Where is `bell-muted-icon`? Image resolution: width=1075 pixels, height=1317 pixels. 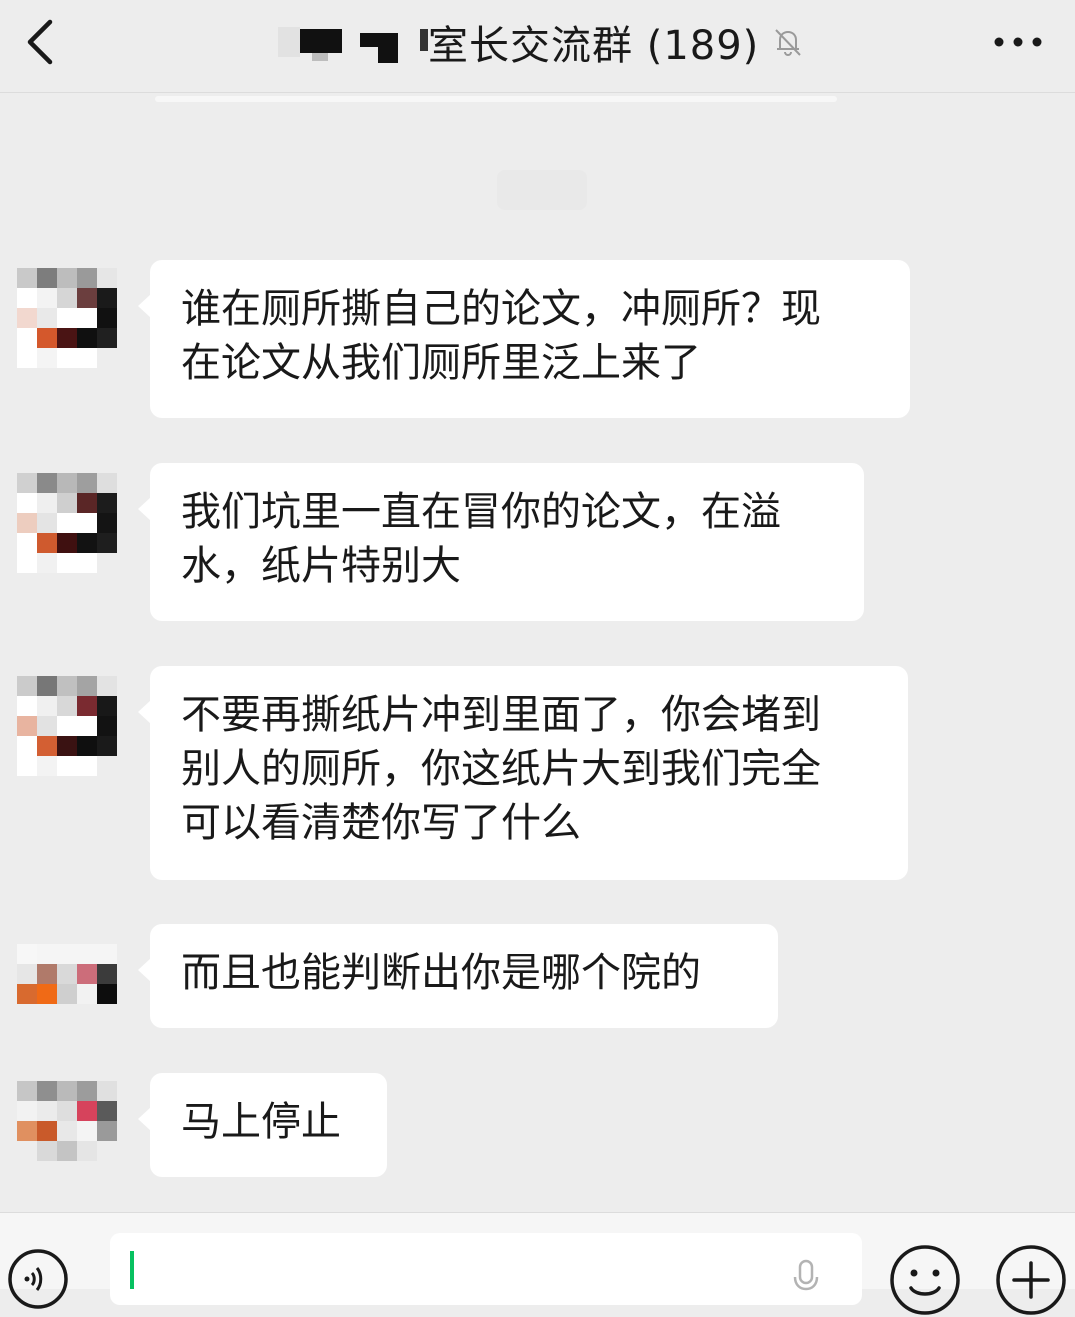
bell-muted-icon is located at coordinates (788, 43).